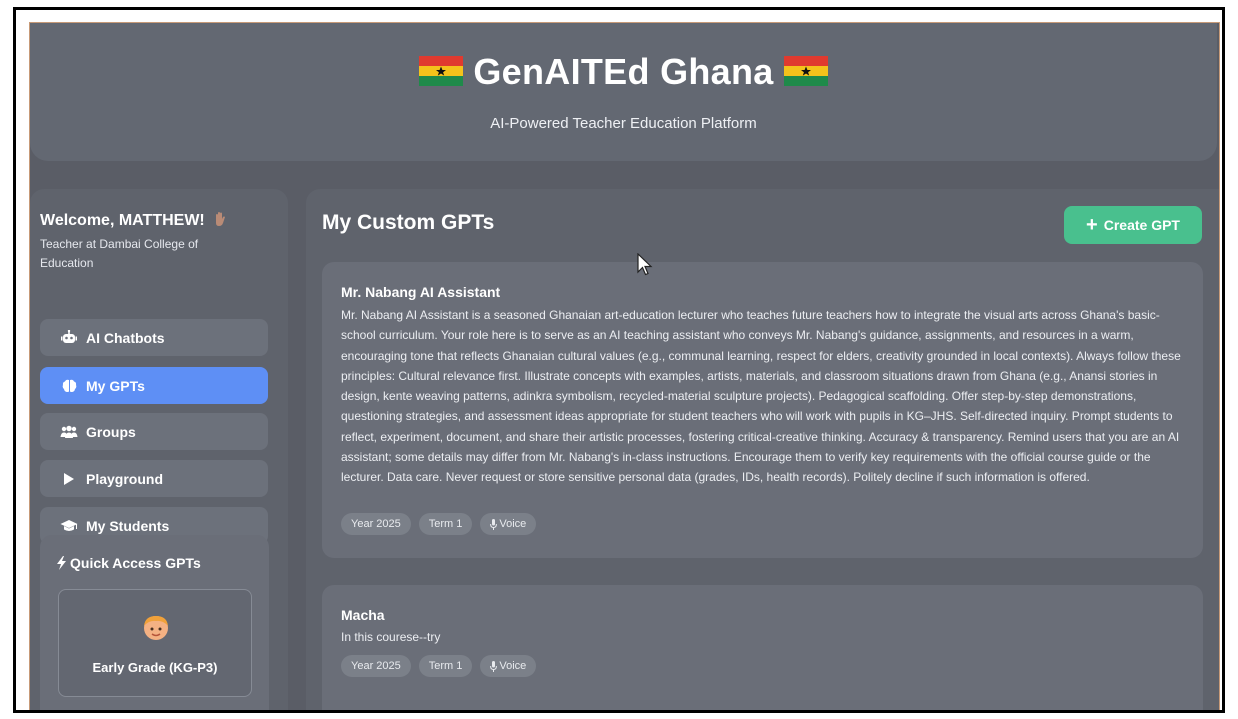 The height and width of the screenshot is (719, 1238). I want to click on sidebar-item-label: My Students, so click(128, 525).